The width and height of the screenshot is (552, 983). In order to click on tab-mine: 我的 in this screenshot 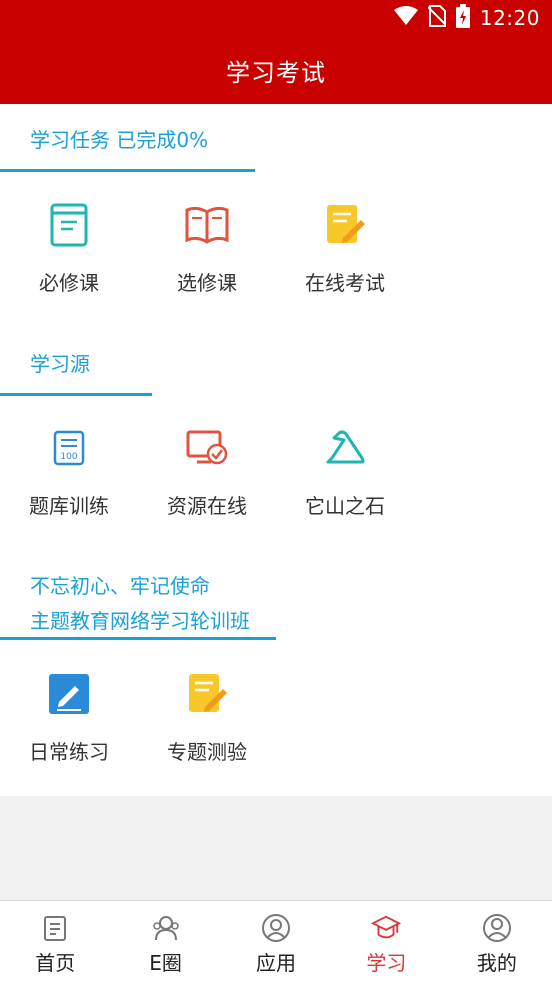, I will do `click(497, 942)`.